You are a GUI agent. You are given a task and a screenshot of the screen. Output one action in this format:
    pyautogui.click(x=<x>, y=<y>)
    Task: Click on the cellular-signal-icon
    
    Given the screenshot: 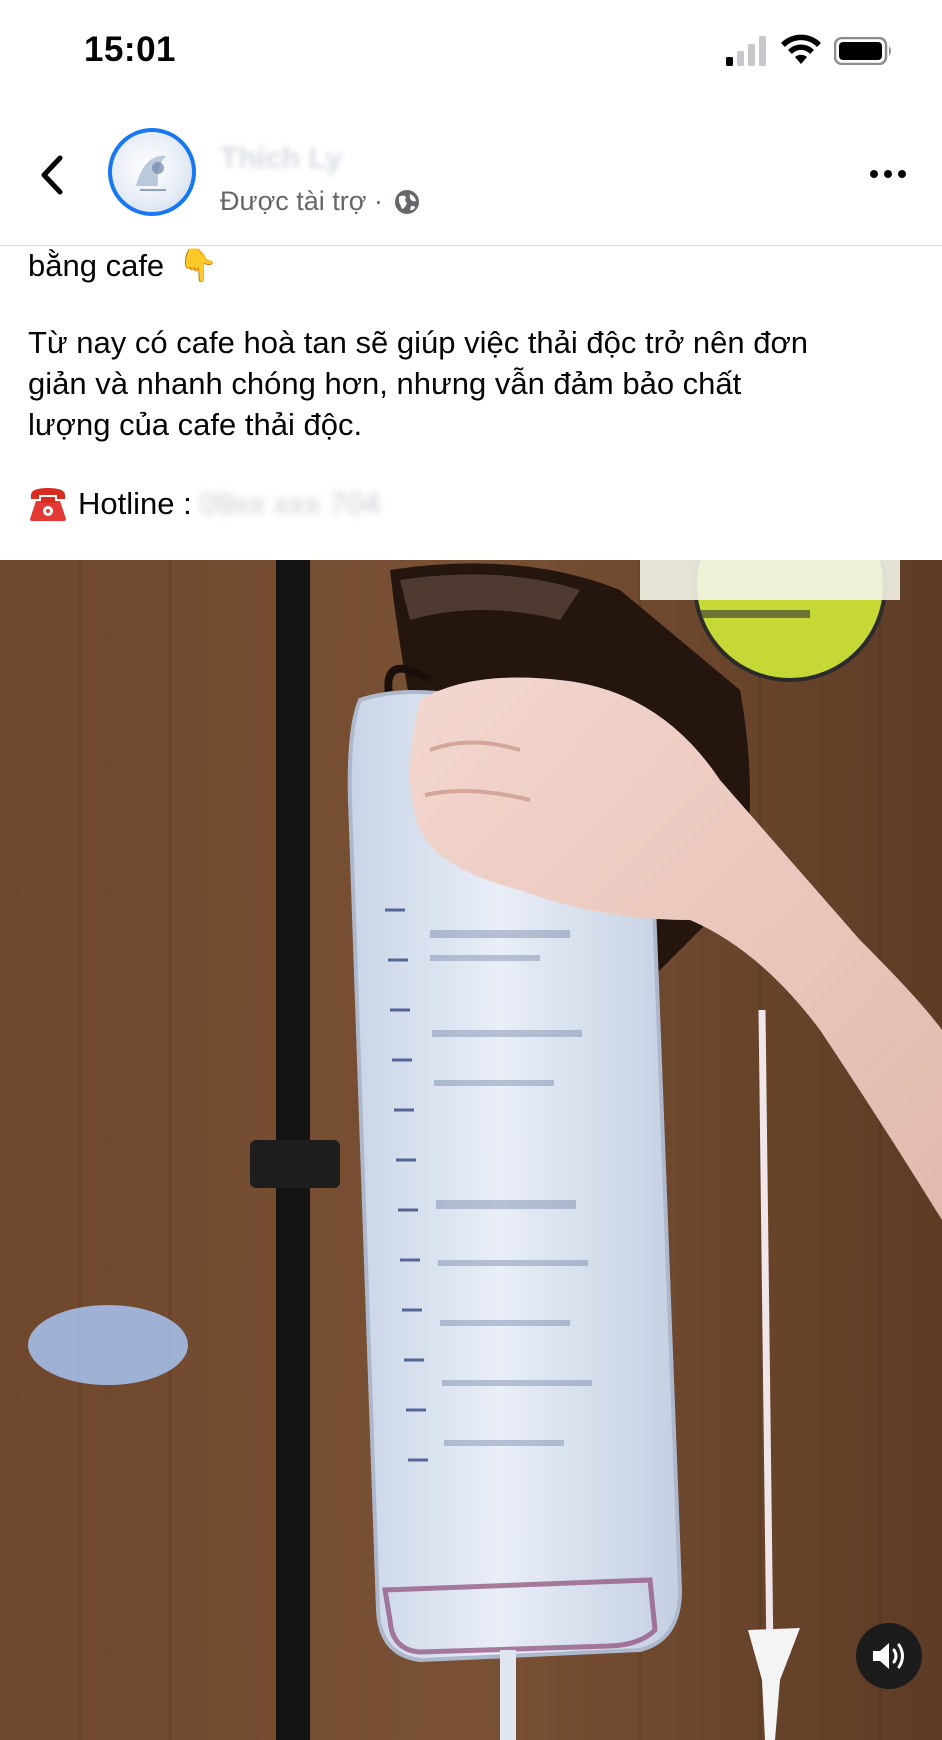 What is the action you would take?
    pyautogui.click(x=746, y=51)
    